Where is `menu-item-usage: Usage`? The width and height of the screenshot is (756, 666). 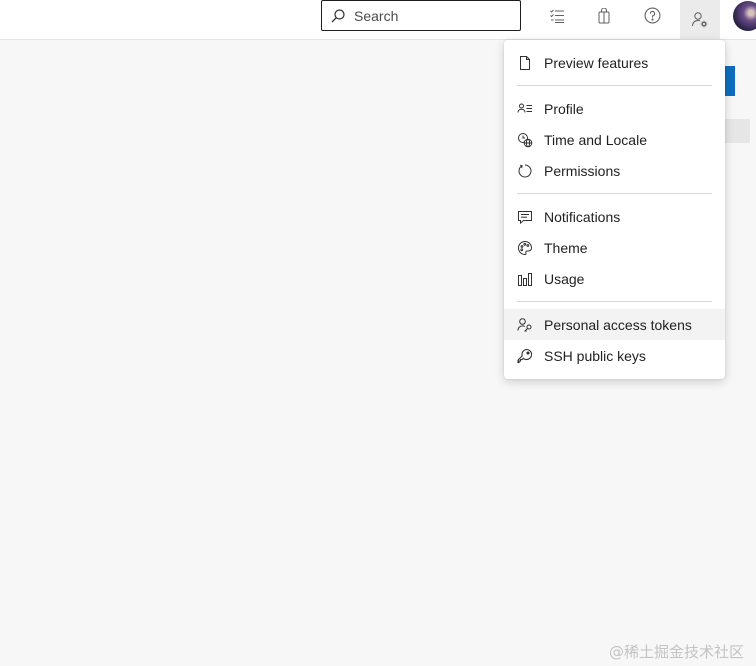 menu-item-usage: Usage is located at coordinates (614, 278).